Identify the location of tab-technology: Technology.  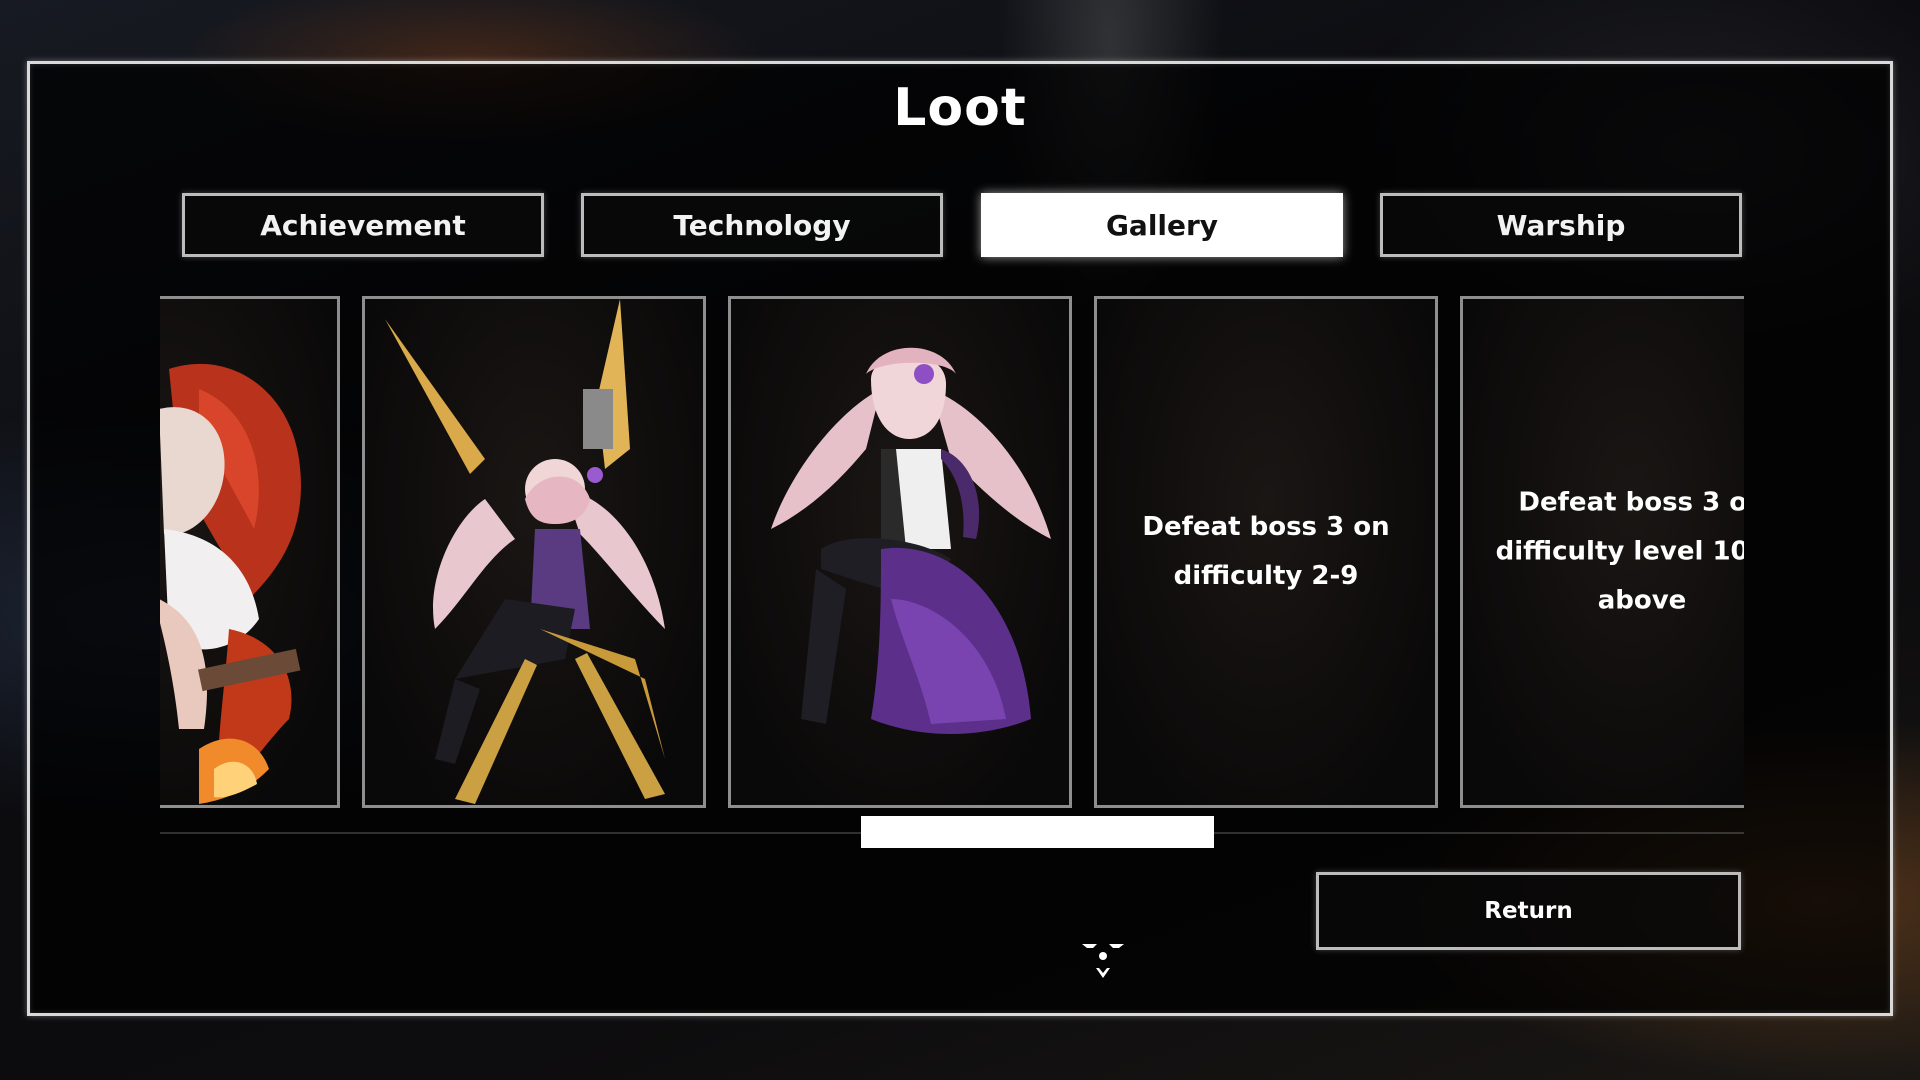
(762, 225).